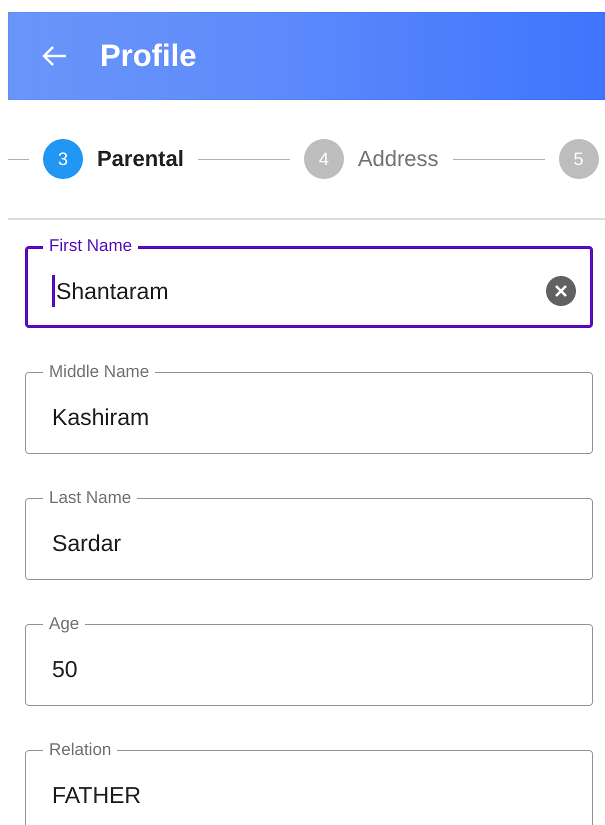 This screenshot has height=825, width=605. Describe the element at coordinates (97, 795) in the screenshot. I see `field-value: FATHER` at that location.